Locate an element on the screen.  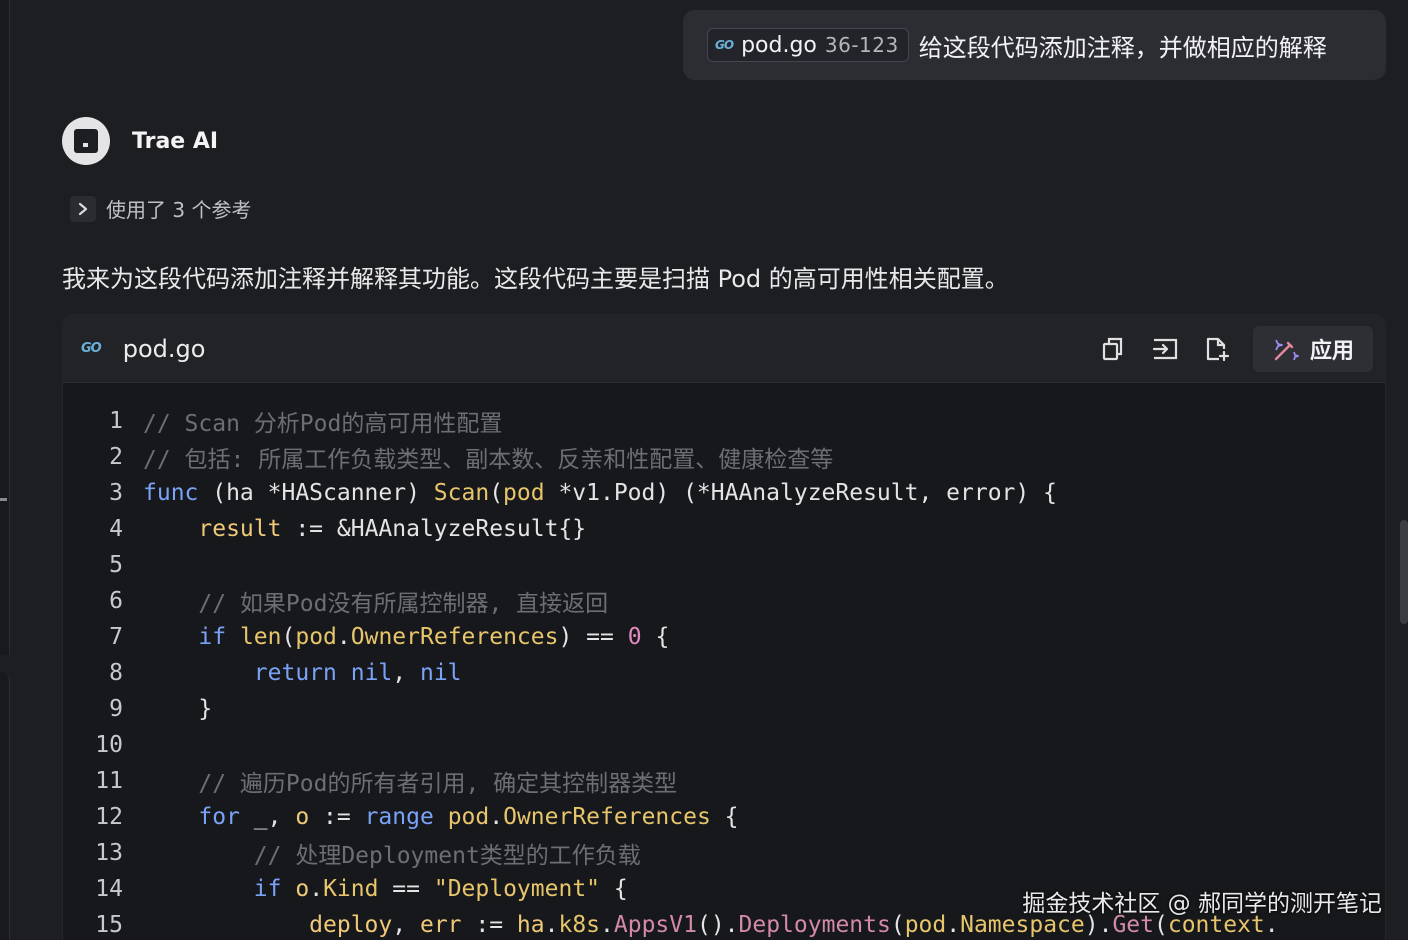
code-token: func is located at coordinates (171, 493).